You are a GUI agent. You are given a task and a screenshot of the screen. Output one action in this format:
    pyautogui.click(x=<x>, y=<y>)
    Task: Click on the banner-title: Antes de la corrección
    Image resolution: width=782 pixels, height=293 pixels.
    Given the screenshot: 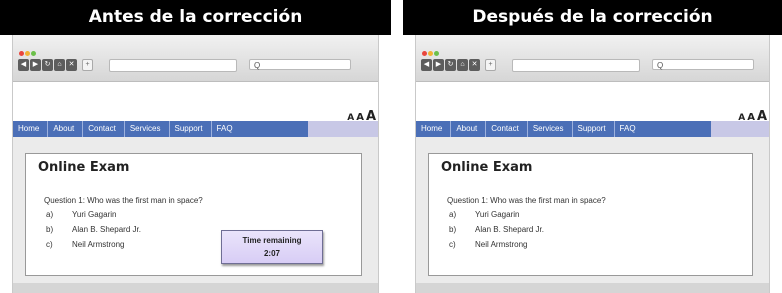 What is the action you would take?
    pyautogui.click(x=195, y=17)
    